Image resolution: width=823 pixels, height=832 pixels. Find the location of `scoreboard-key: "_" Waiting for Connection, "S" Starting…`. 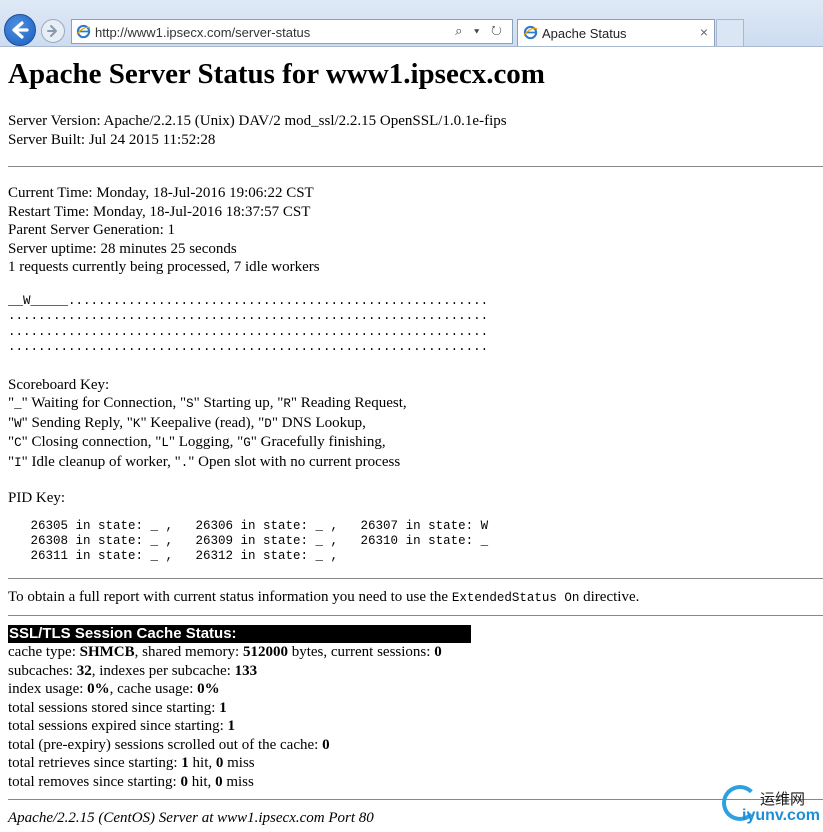

scoreboard-key: "_" Waiting for Connection, "S" Starting… is located at coordinates (415, 433).